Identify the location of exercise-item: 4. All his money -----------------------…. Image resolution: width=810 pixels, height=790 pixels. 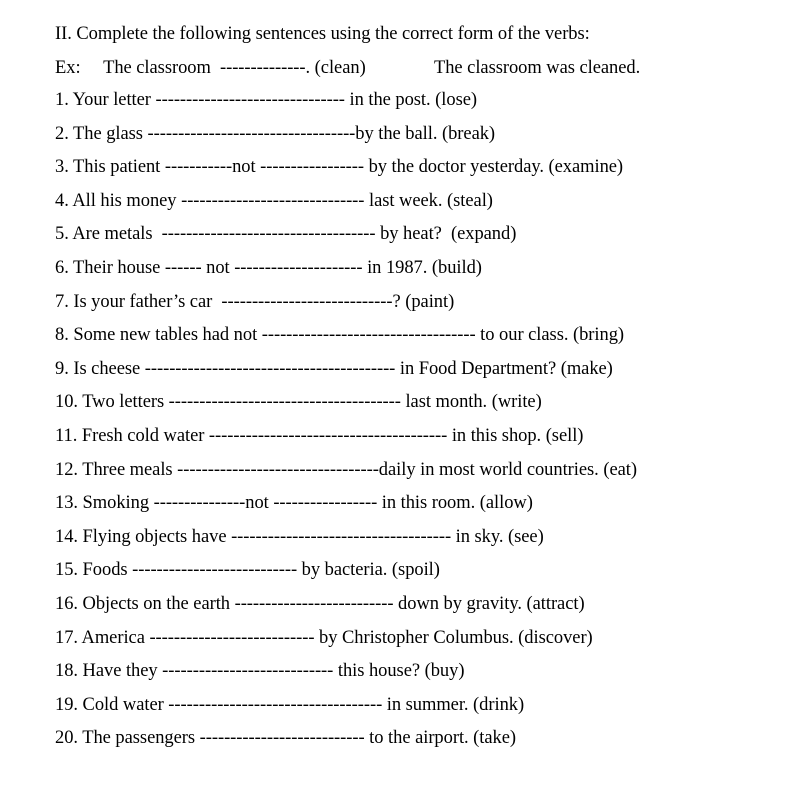
(274, 200).